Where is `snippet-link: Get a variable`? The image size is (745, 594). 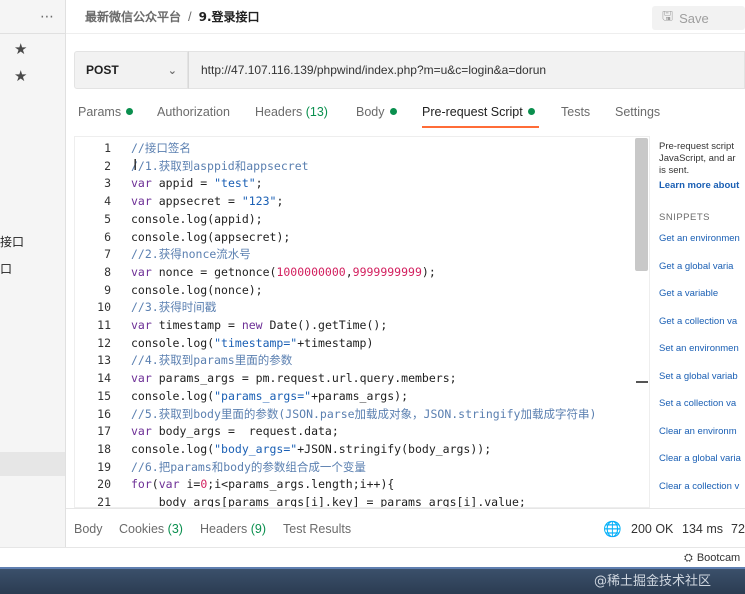
snippet-link: Get a variable is located at coordinates (688, 293).